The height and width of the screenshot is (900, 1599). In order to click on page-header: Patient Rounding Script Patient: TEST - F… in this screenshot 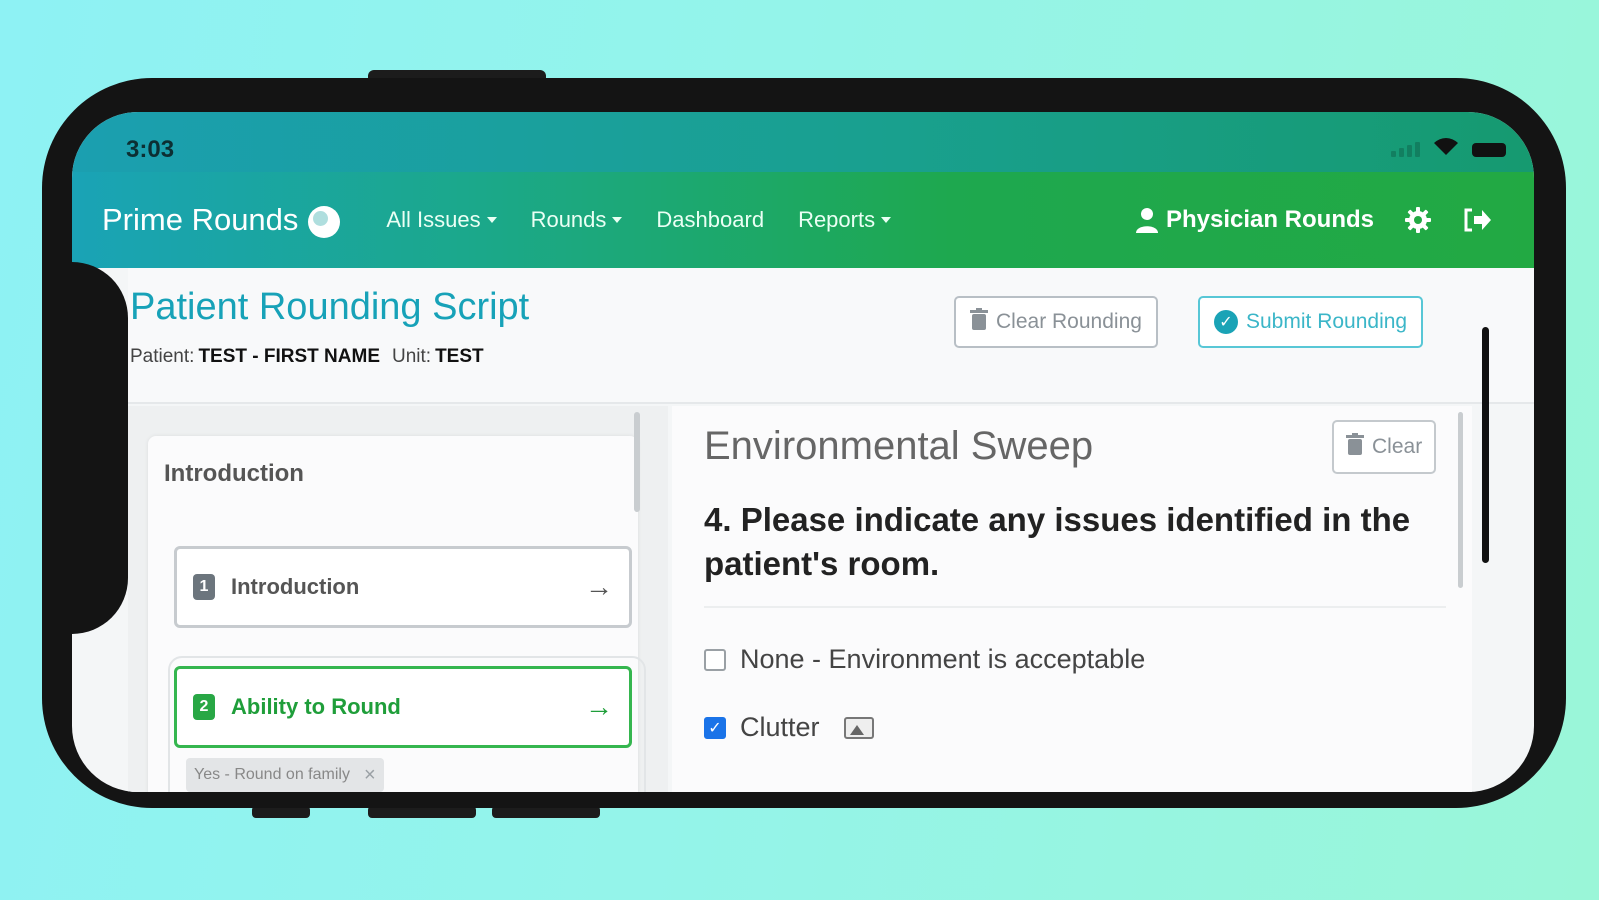, I will do `click(831, 336)`.